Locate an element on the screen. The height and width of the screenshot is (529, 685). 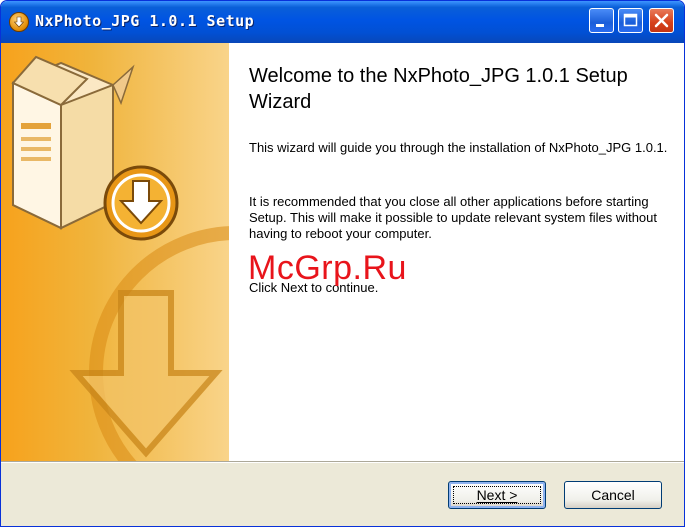
close-icon is located at coordinates (661, 20).